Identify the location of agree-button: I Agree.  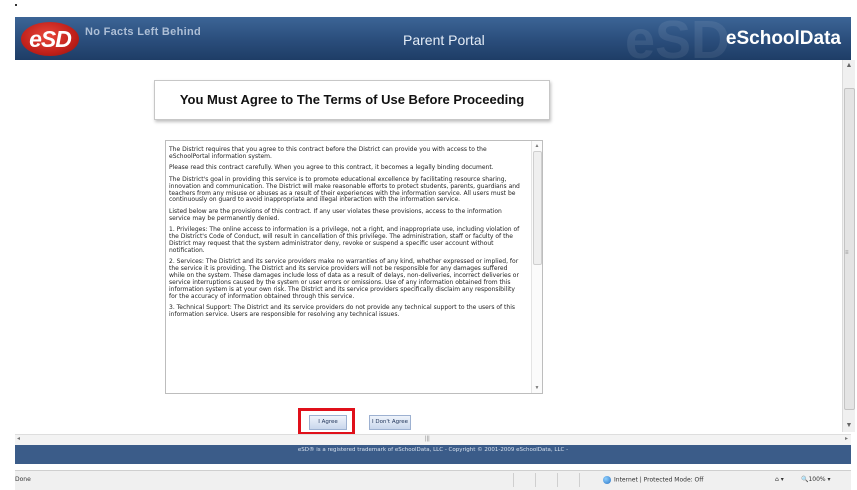
(328, 422).